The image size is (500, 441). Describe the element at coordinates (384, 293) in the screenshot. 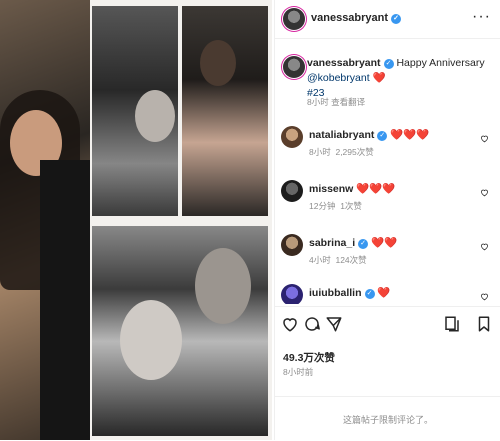

I see `comment-body: ❤️` at that location.